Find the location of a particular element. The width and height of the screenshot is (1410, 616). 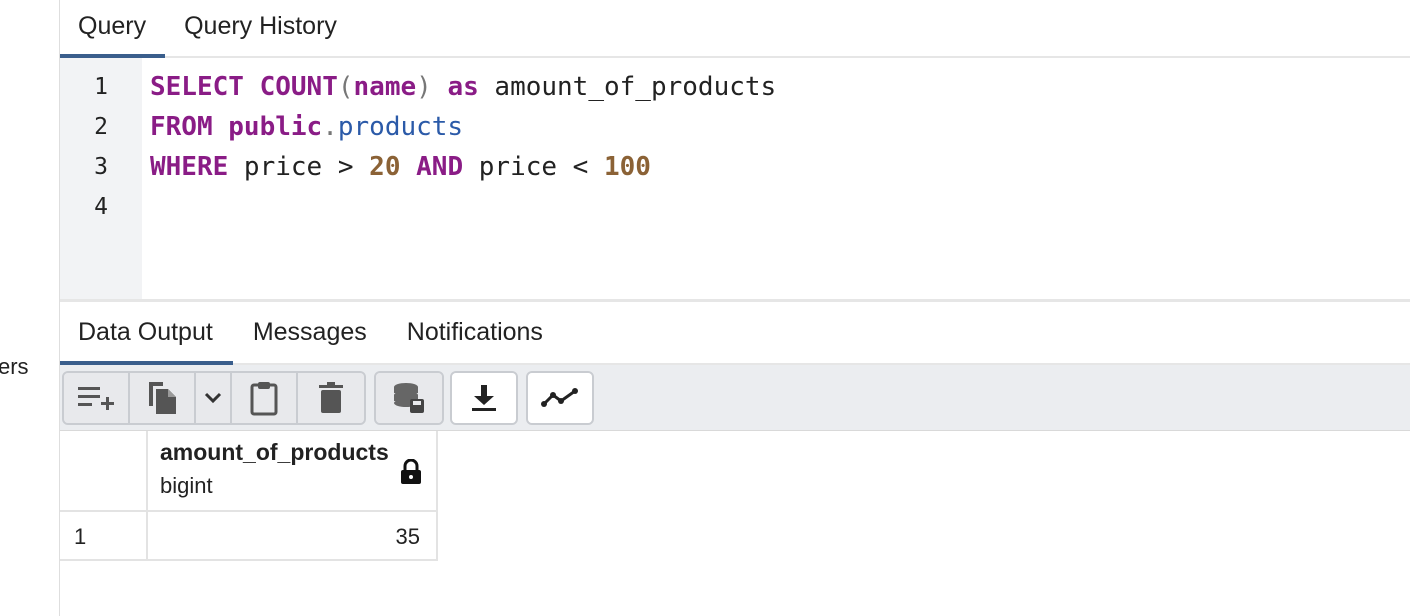

line-number: 3 is located at coordinates (101, 167).